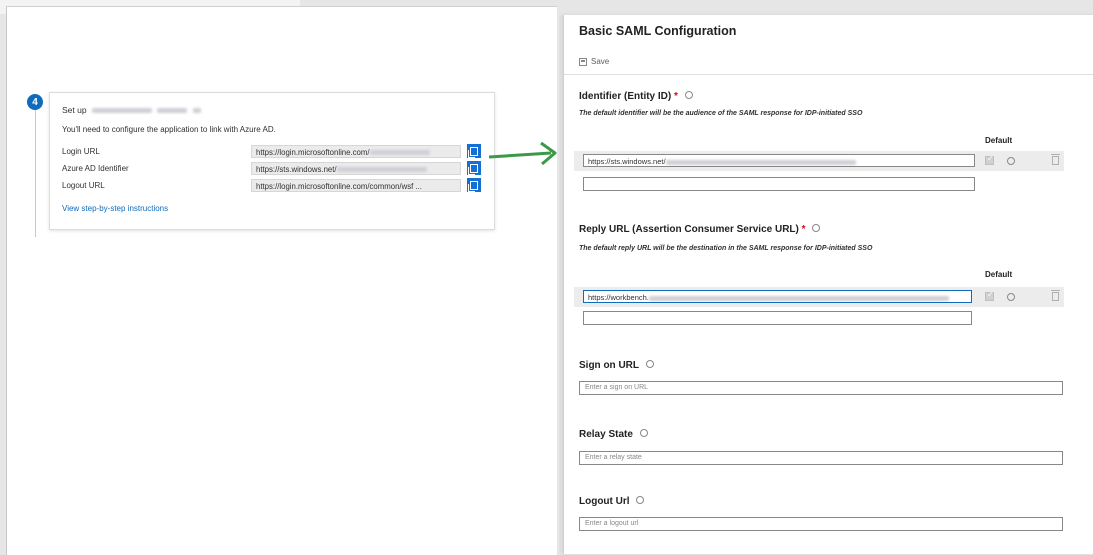 Image resolution: width=1093 pixels, height=555 pixels. Describe the element at coordinates (121, 111) in the screenshot. I see `redacted-app-name` at that location.